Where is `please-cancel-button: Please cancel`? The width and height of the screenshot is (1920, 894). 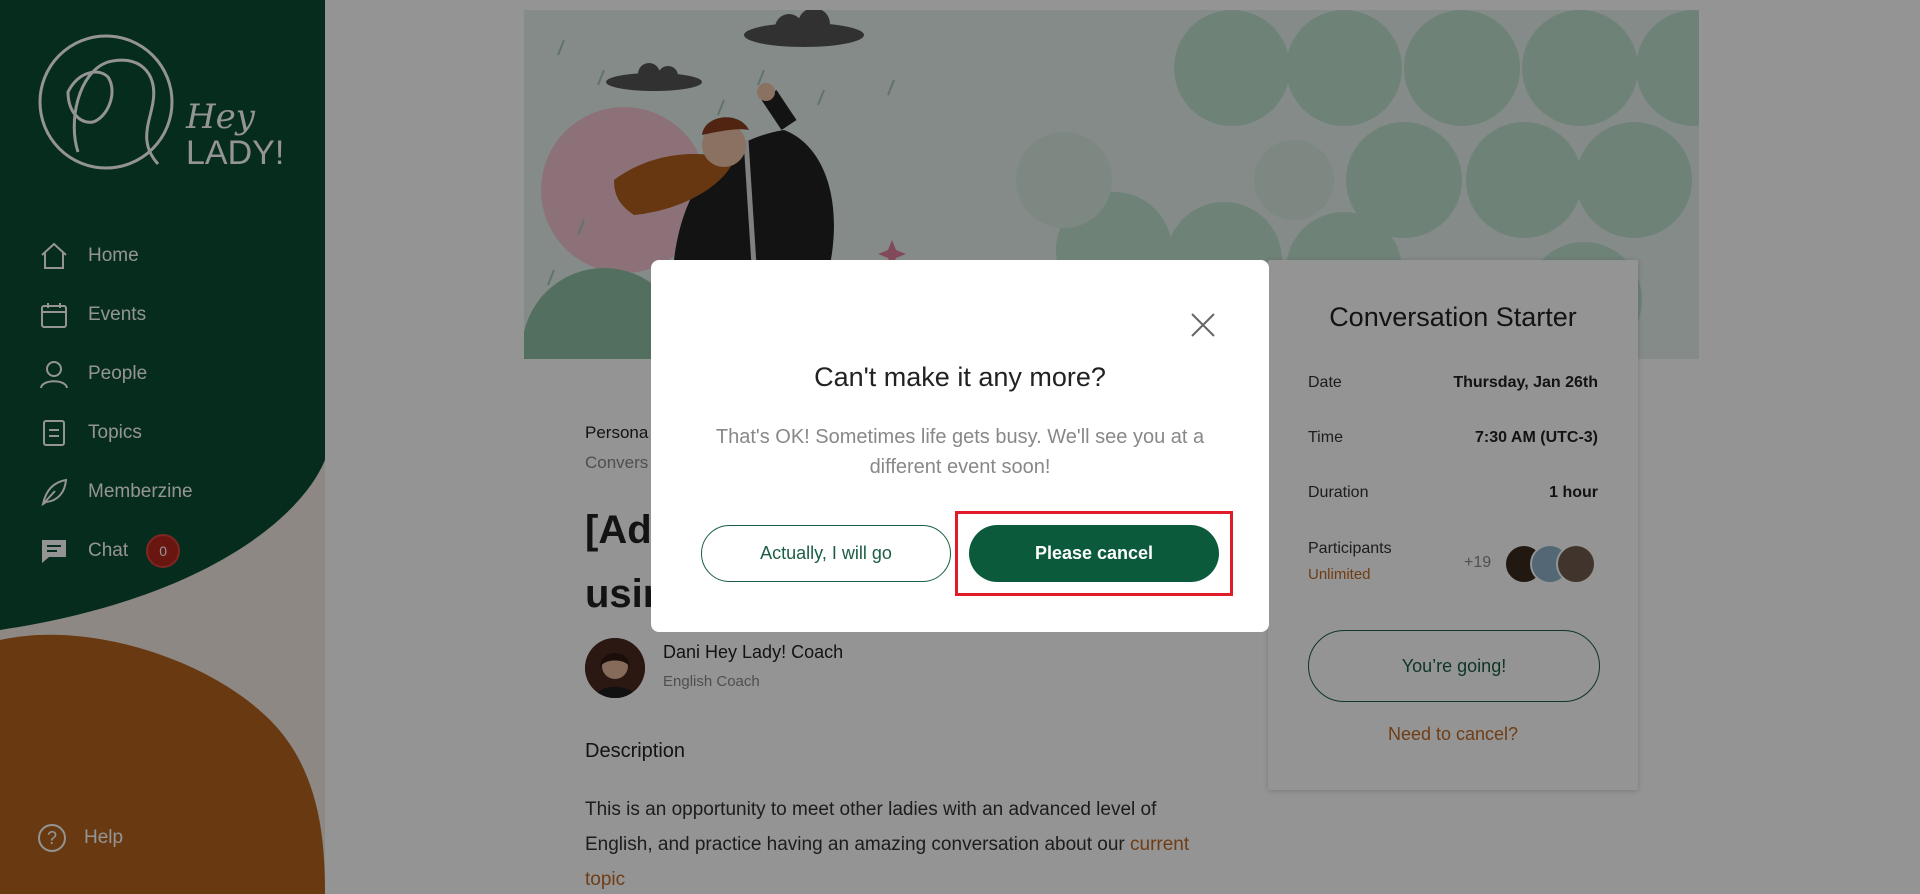
please-cancel-button: Please cancel is located at coordinates (1094, 553).